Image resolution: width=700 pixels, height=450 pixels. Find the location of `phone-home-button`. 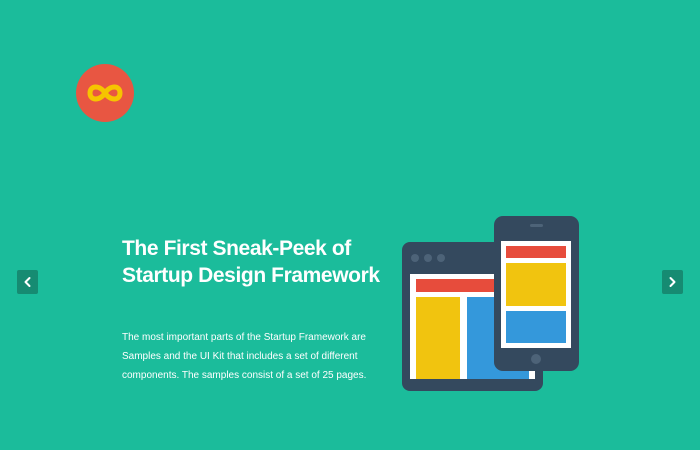

phone-home-button is located at coordinates (536, 359).